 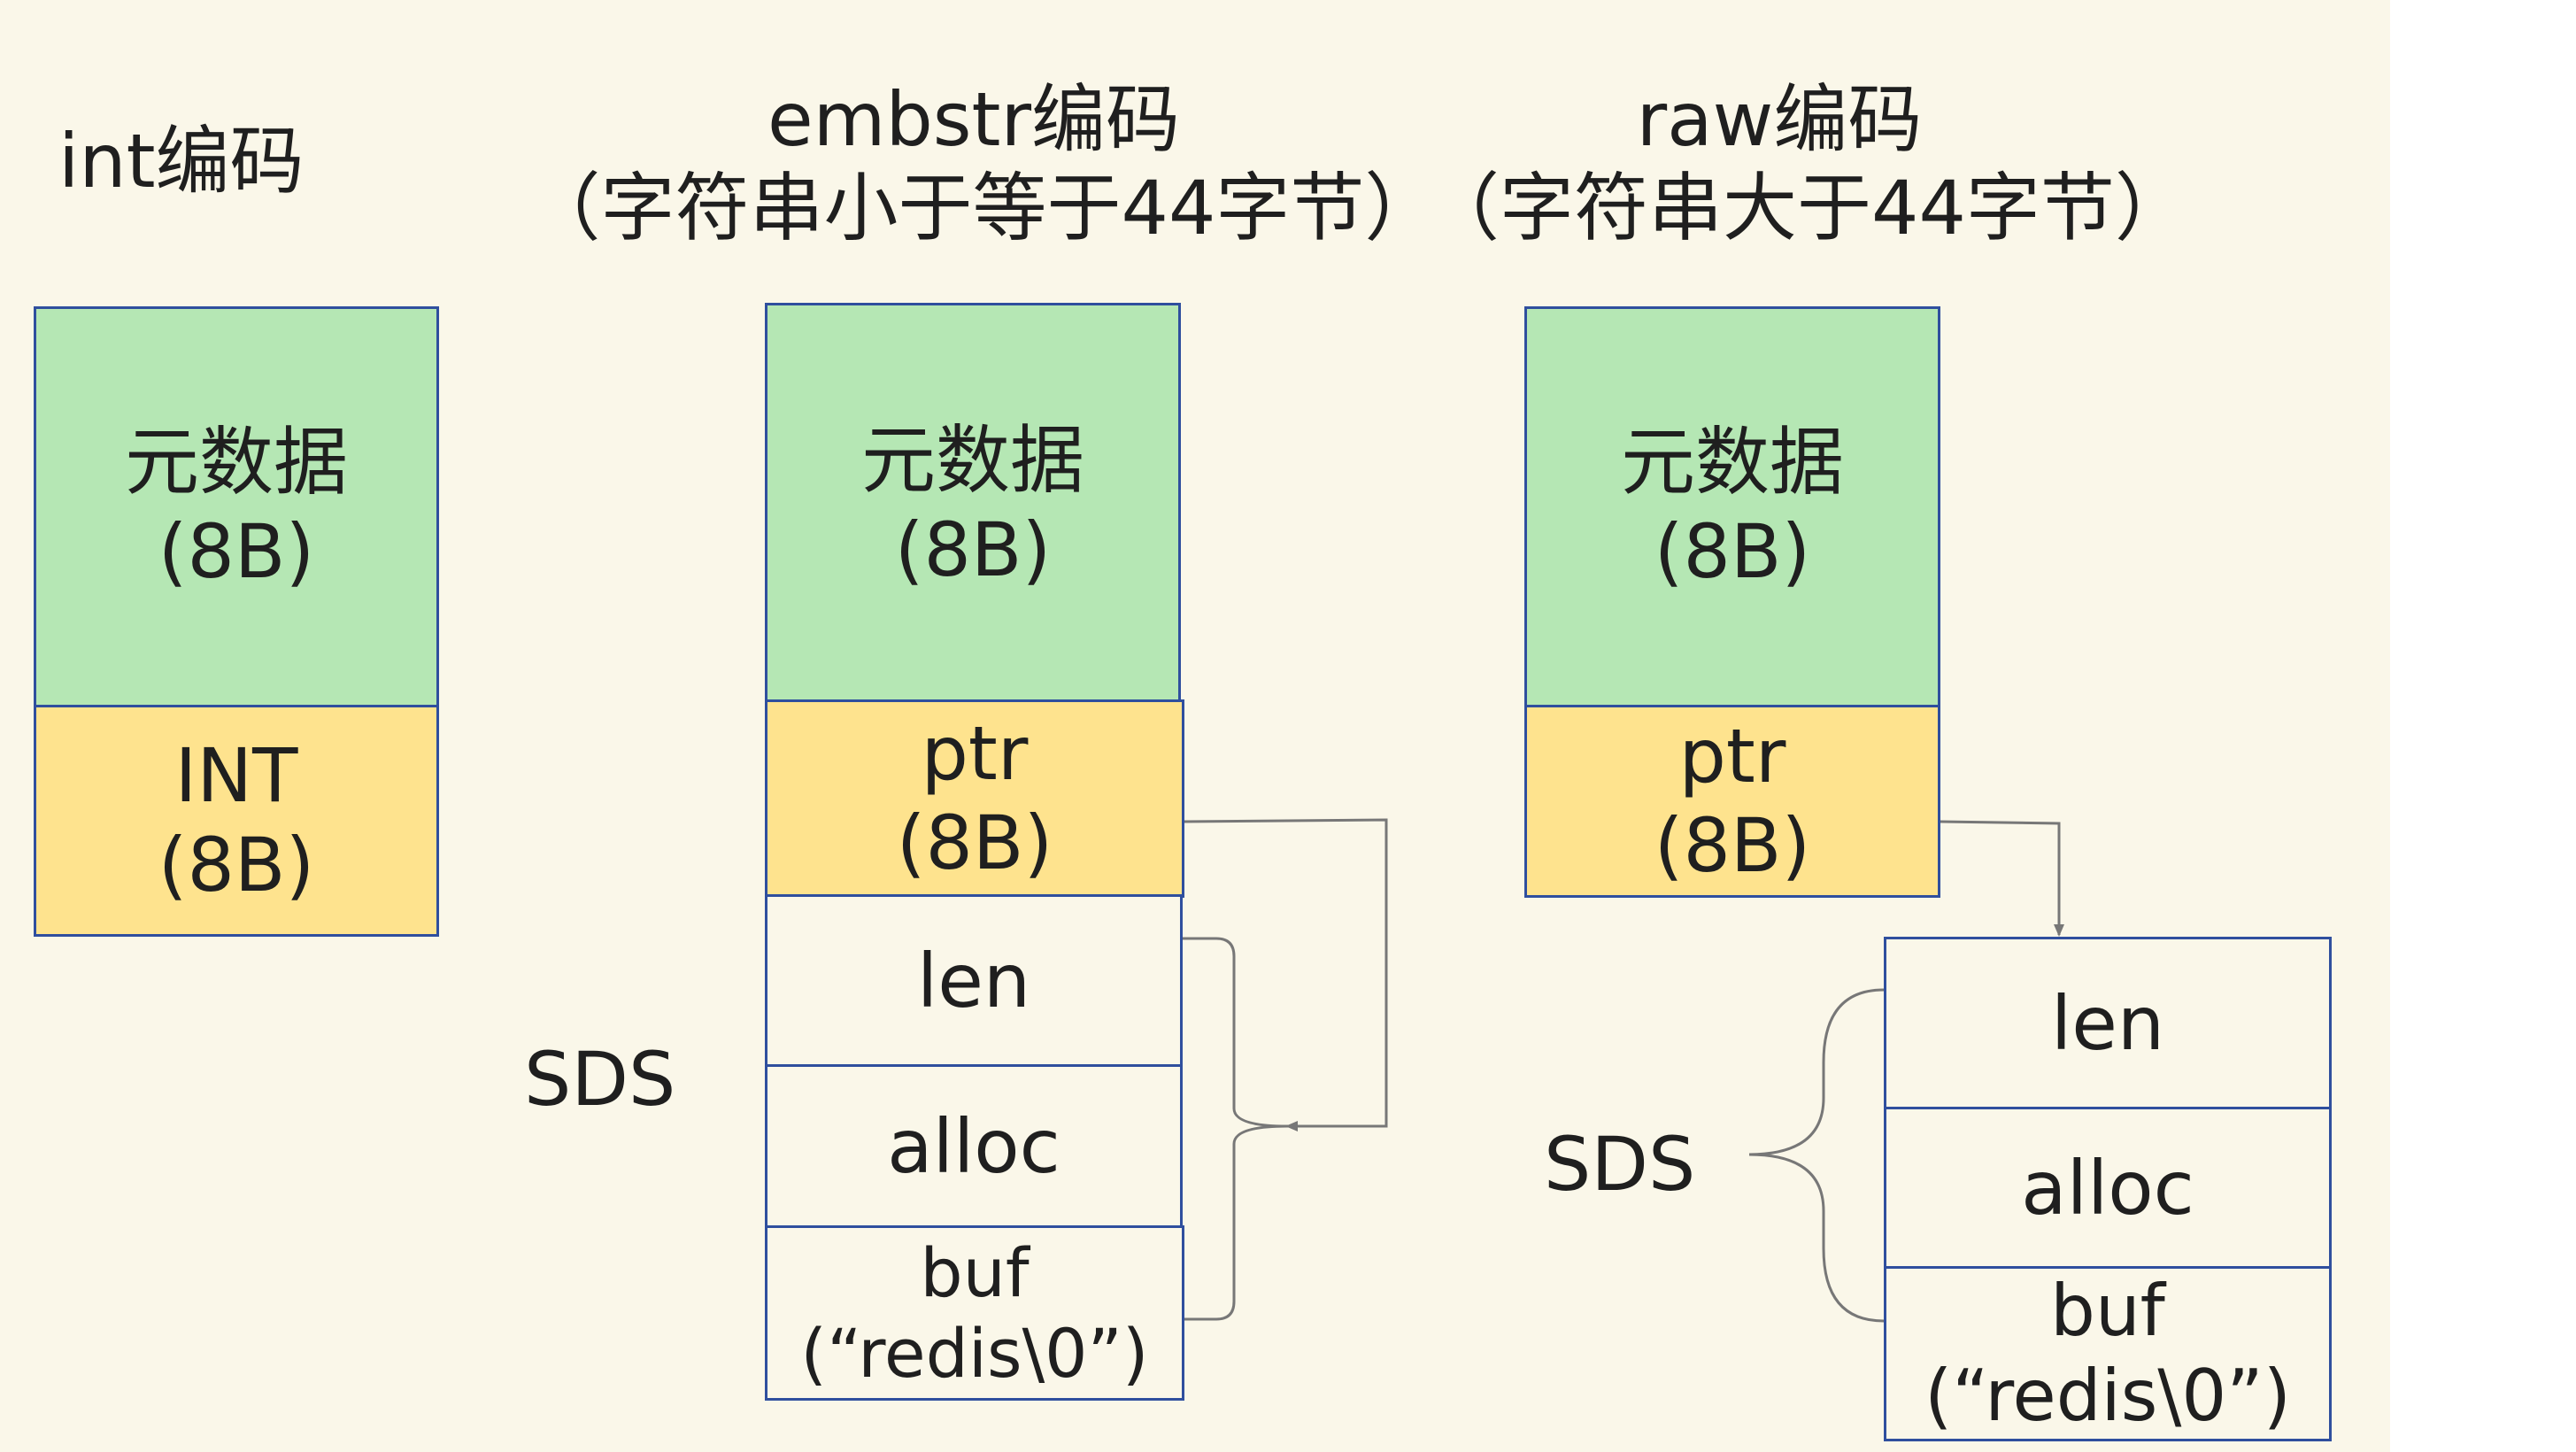 I want to click on raw-sds-brace, so click(x=1816, y=1156).